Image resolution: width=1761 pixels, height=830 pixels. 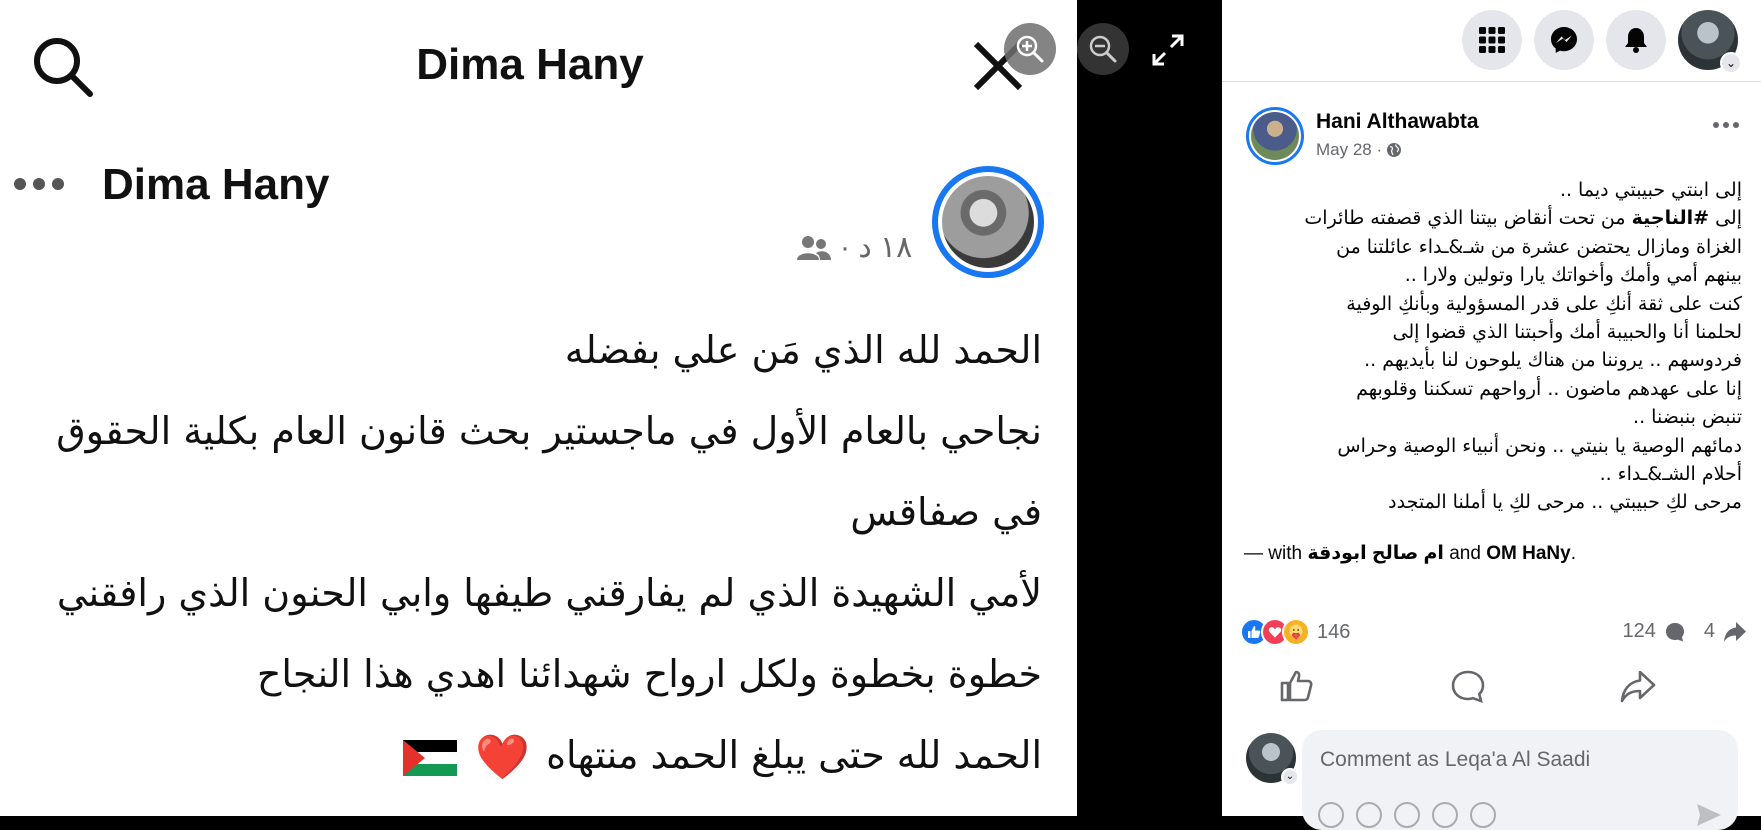 What do you see at coordinates (1468, 686) in the screenshot?
I see `comment-button-icon` at bounding box center [1468, 686].